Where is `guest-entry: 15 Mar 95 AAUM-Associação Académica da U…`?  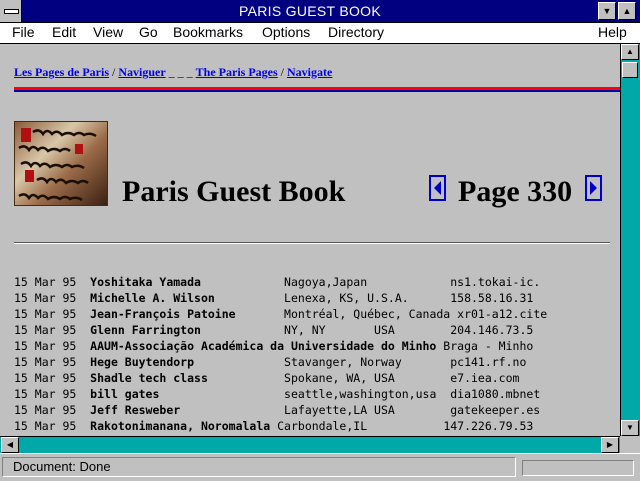
guest-entry: 15 Mar 95 AAUM-Associação Académica da U… is located at coordinates (280, 346).